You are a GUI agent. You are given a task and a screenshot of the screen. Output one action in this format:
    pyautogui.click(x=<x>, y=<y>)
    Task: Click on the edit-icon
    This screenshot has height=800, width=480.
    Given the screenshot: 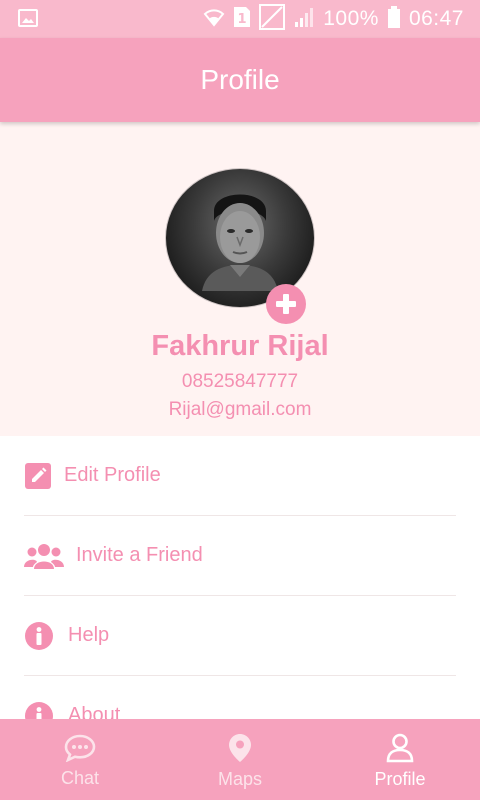 What is the action you would take?
    pyautogui.click(x=42, y=476)
    